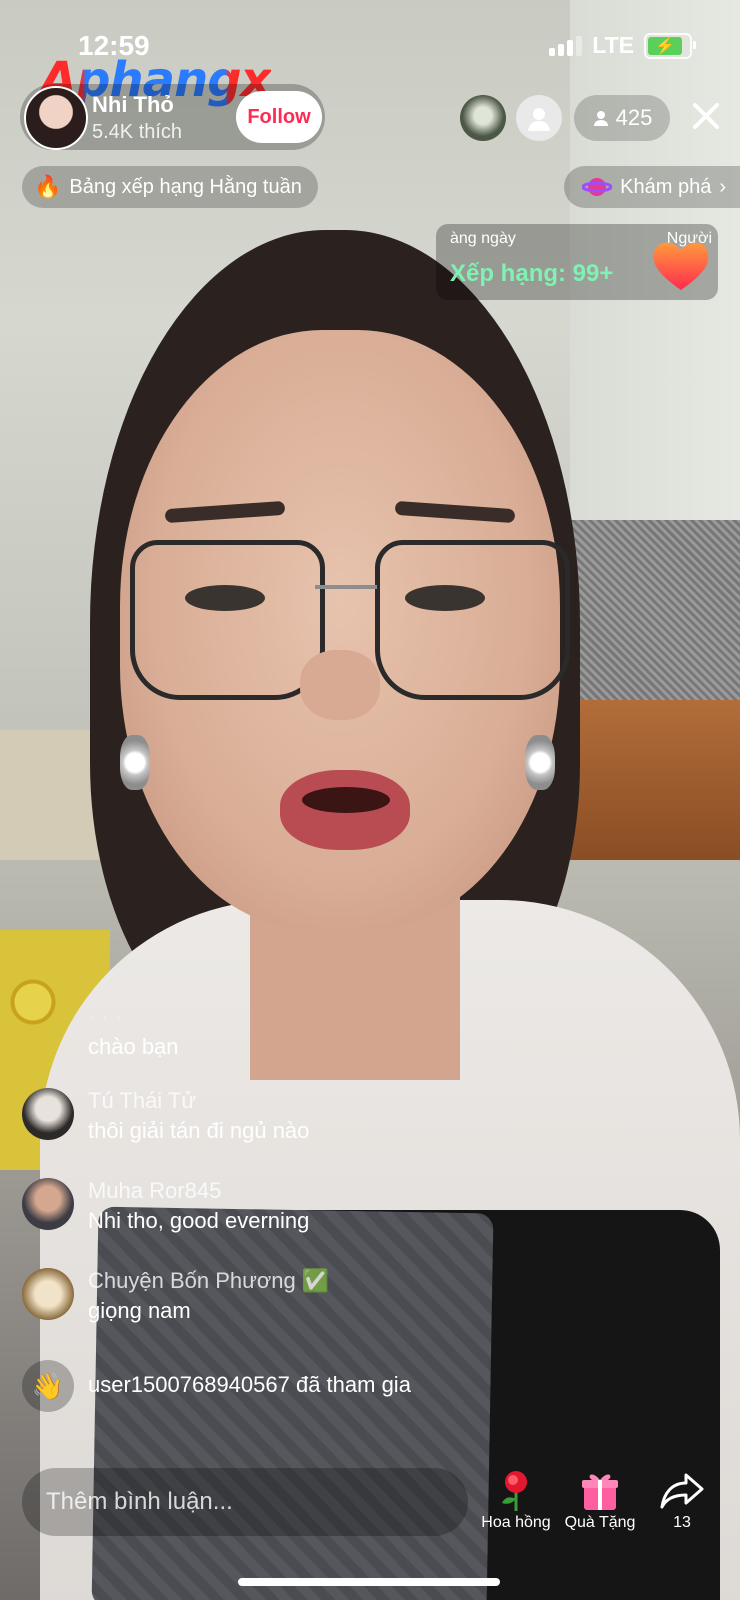  I want to click on host-likes: 5.4K thích, so click(137, 132).